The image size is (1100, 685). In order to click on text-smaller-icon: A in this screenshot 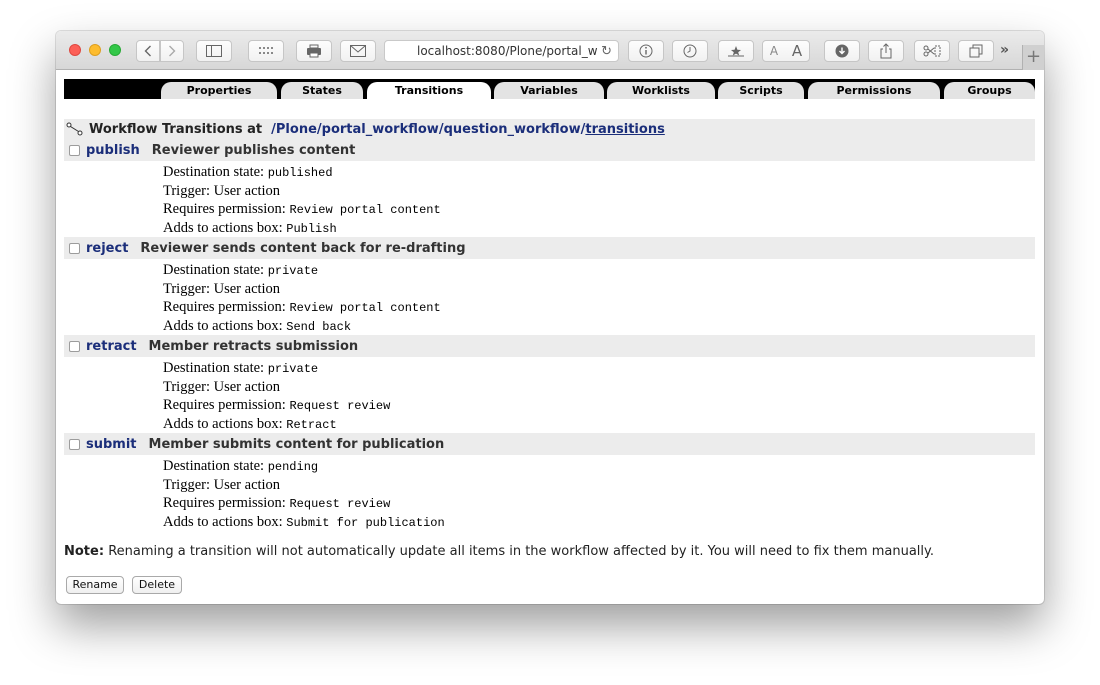, I will do `click(774, 51)`.